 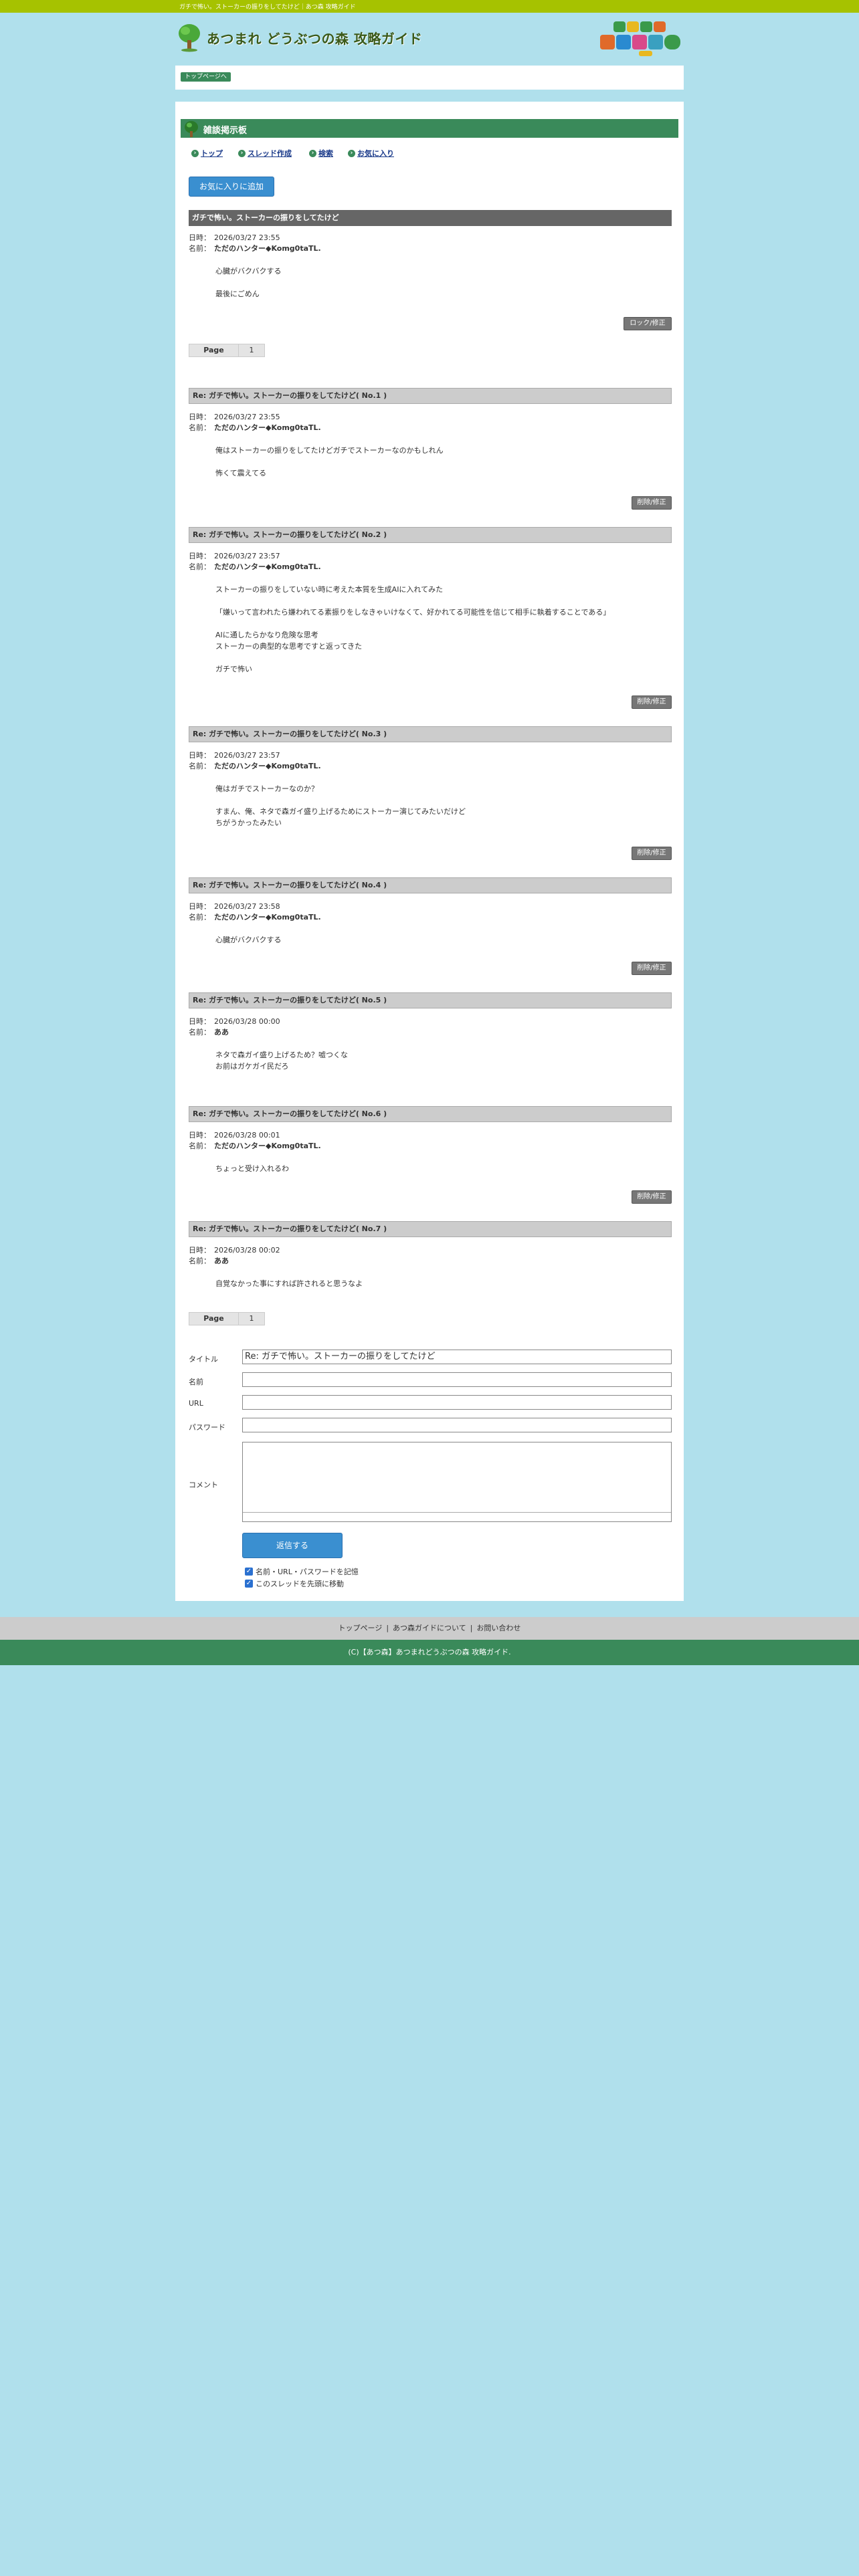 I want to click on remember-label: 名前・URL・パスワードを記憶, so click(x=307, y=1572).